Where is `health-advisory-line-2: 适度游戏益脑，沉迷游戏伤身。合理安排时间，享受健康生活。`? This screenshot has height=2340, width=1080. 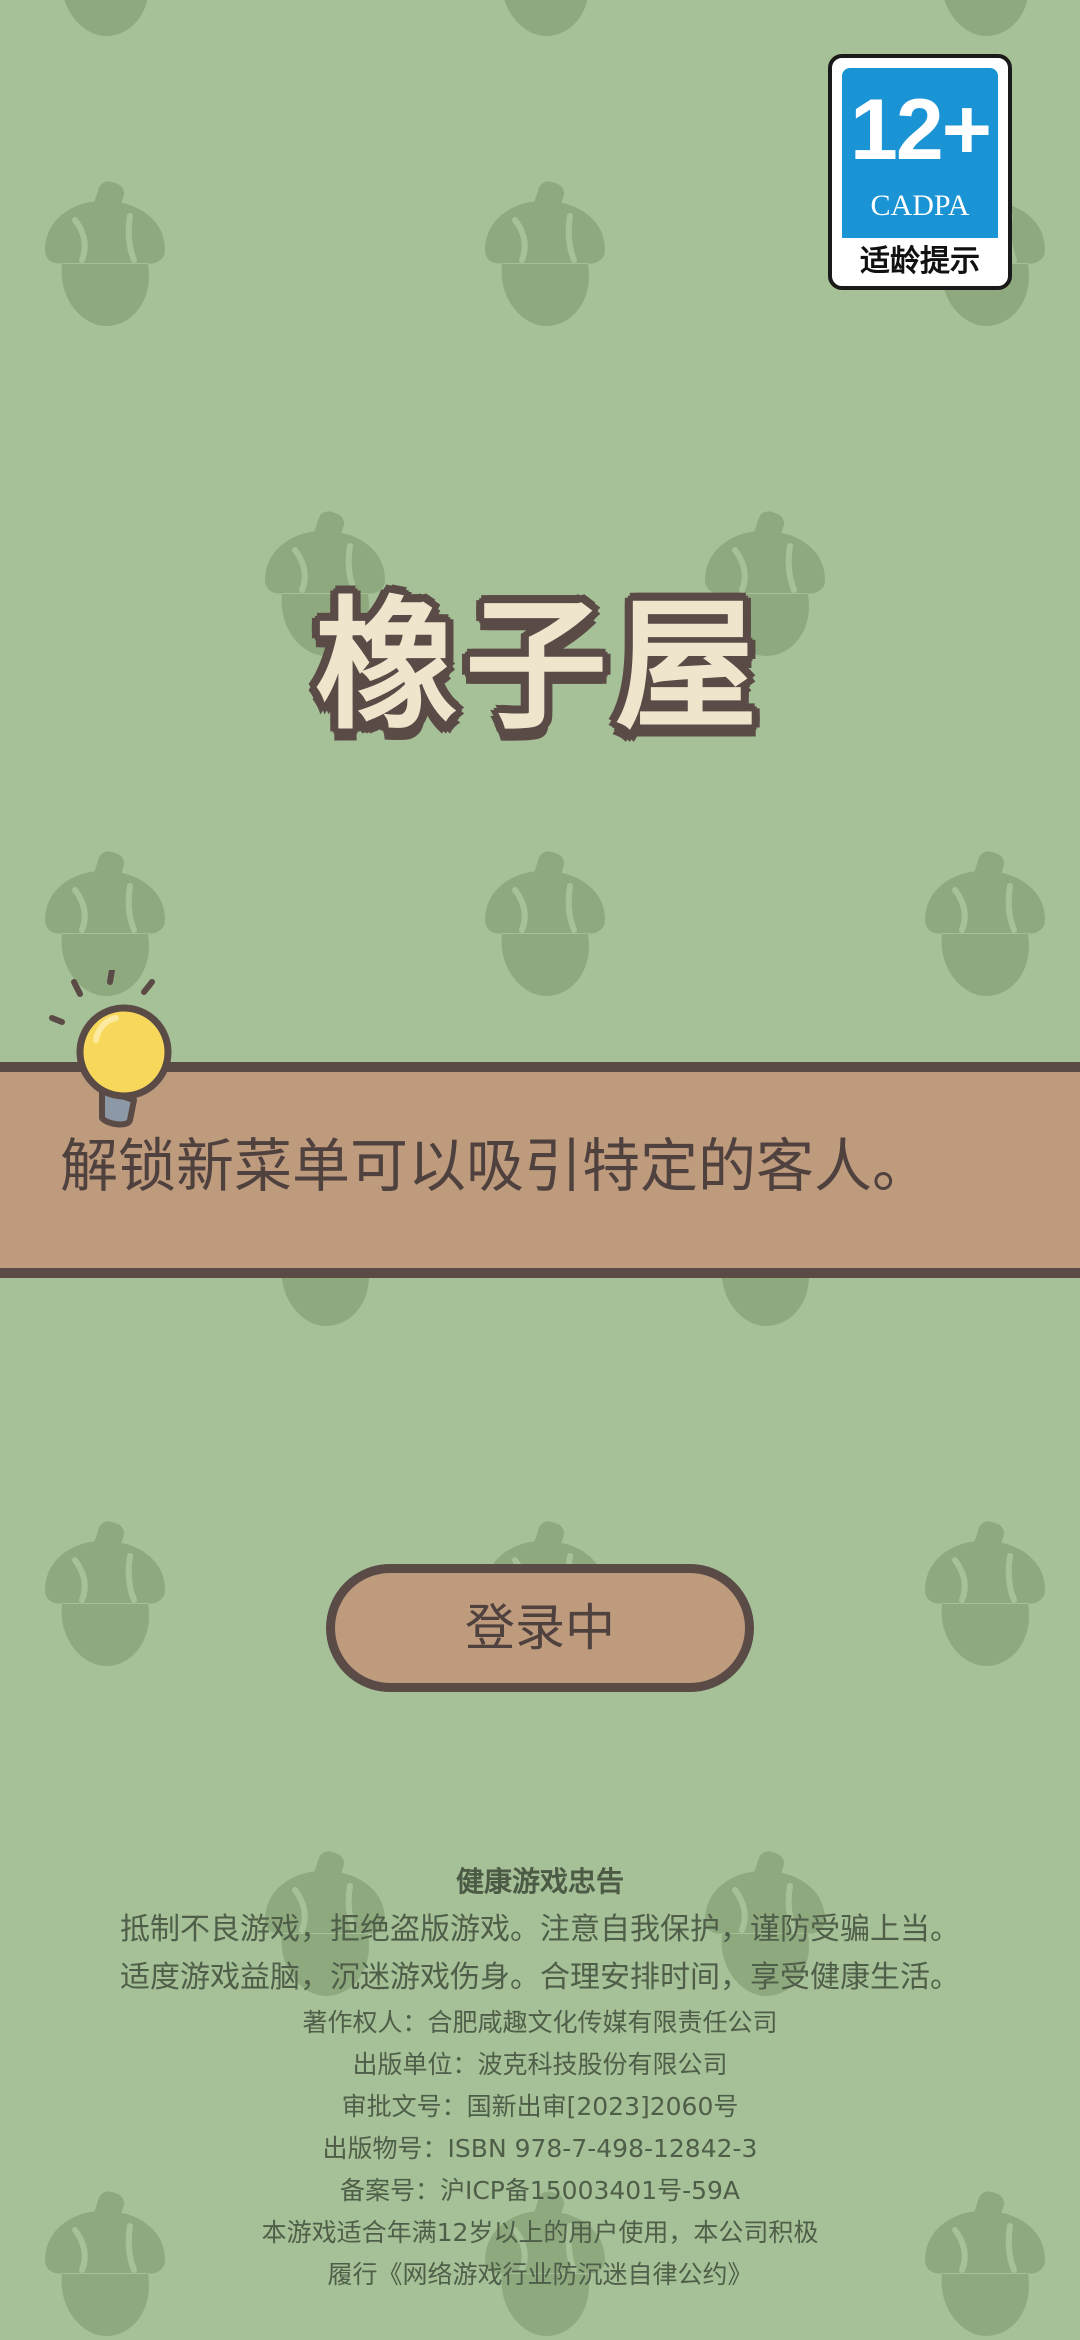 health-advisory-line-2: 适度游戏益脑，沉迷游戏伤身。合理安排时间，享受健康生活。 is located at coordinates (540, 1977).